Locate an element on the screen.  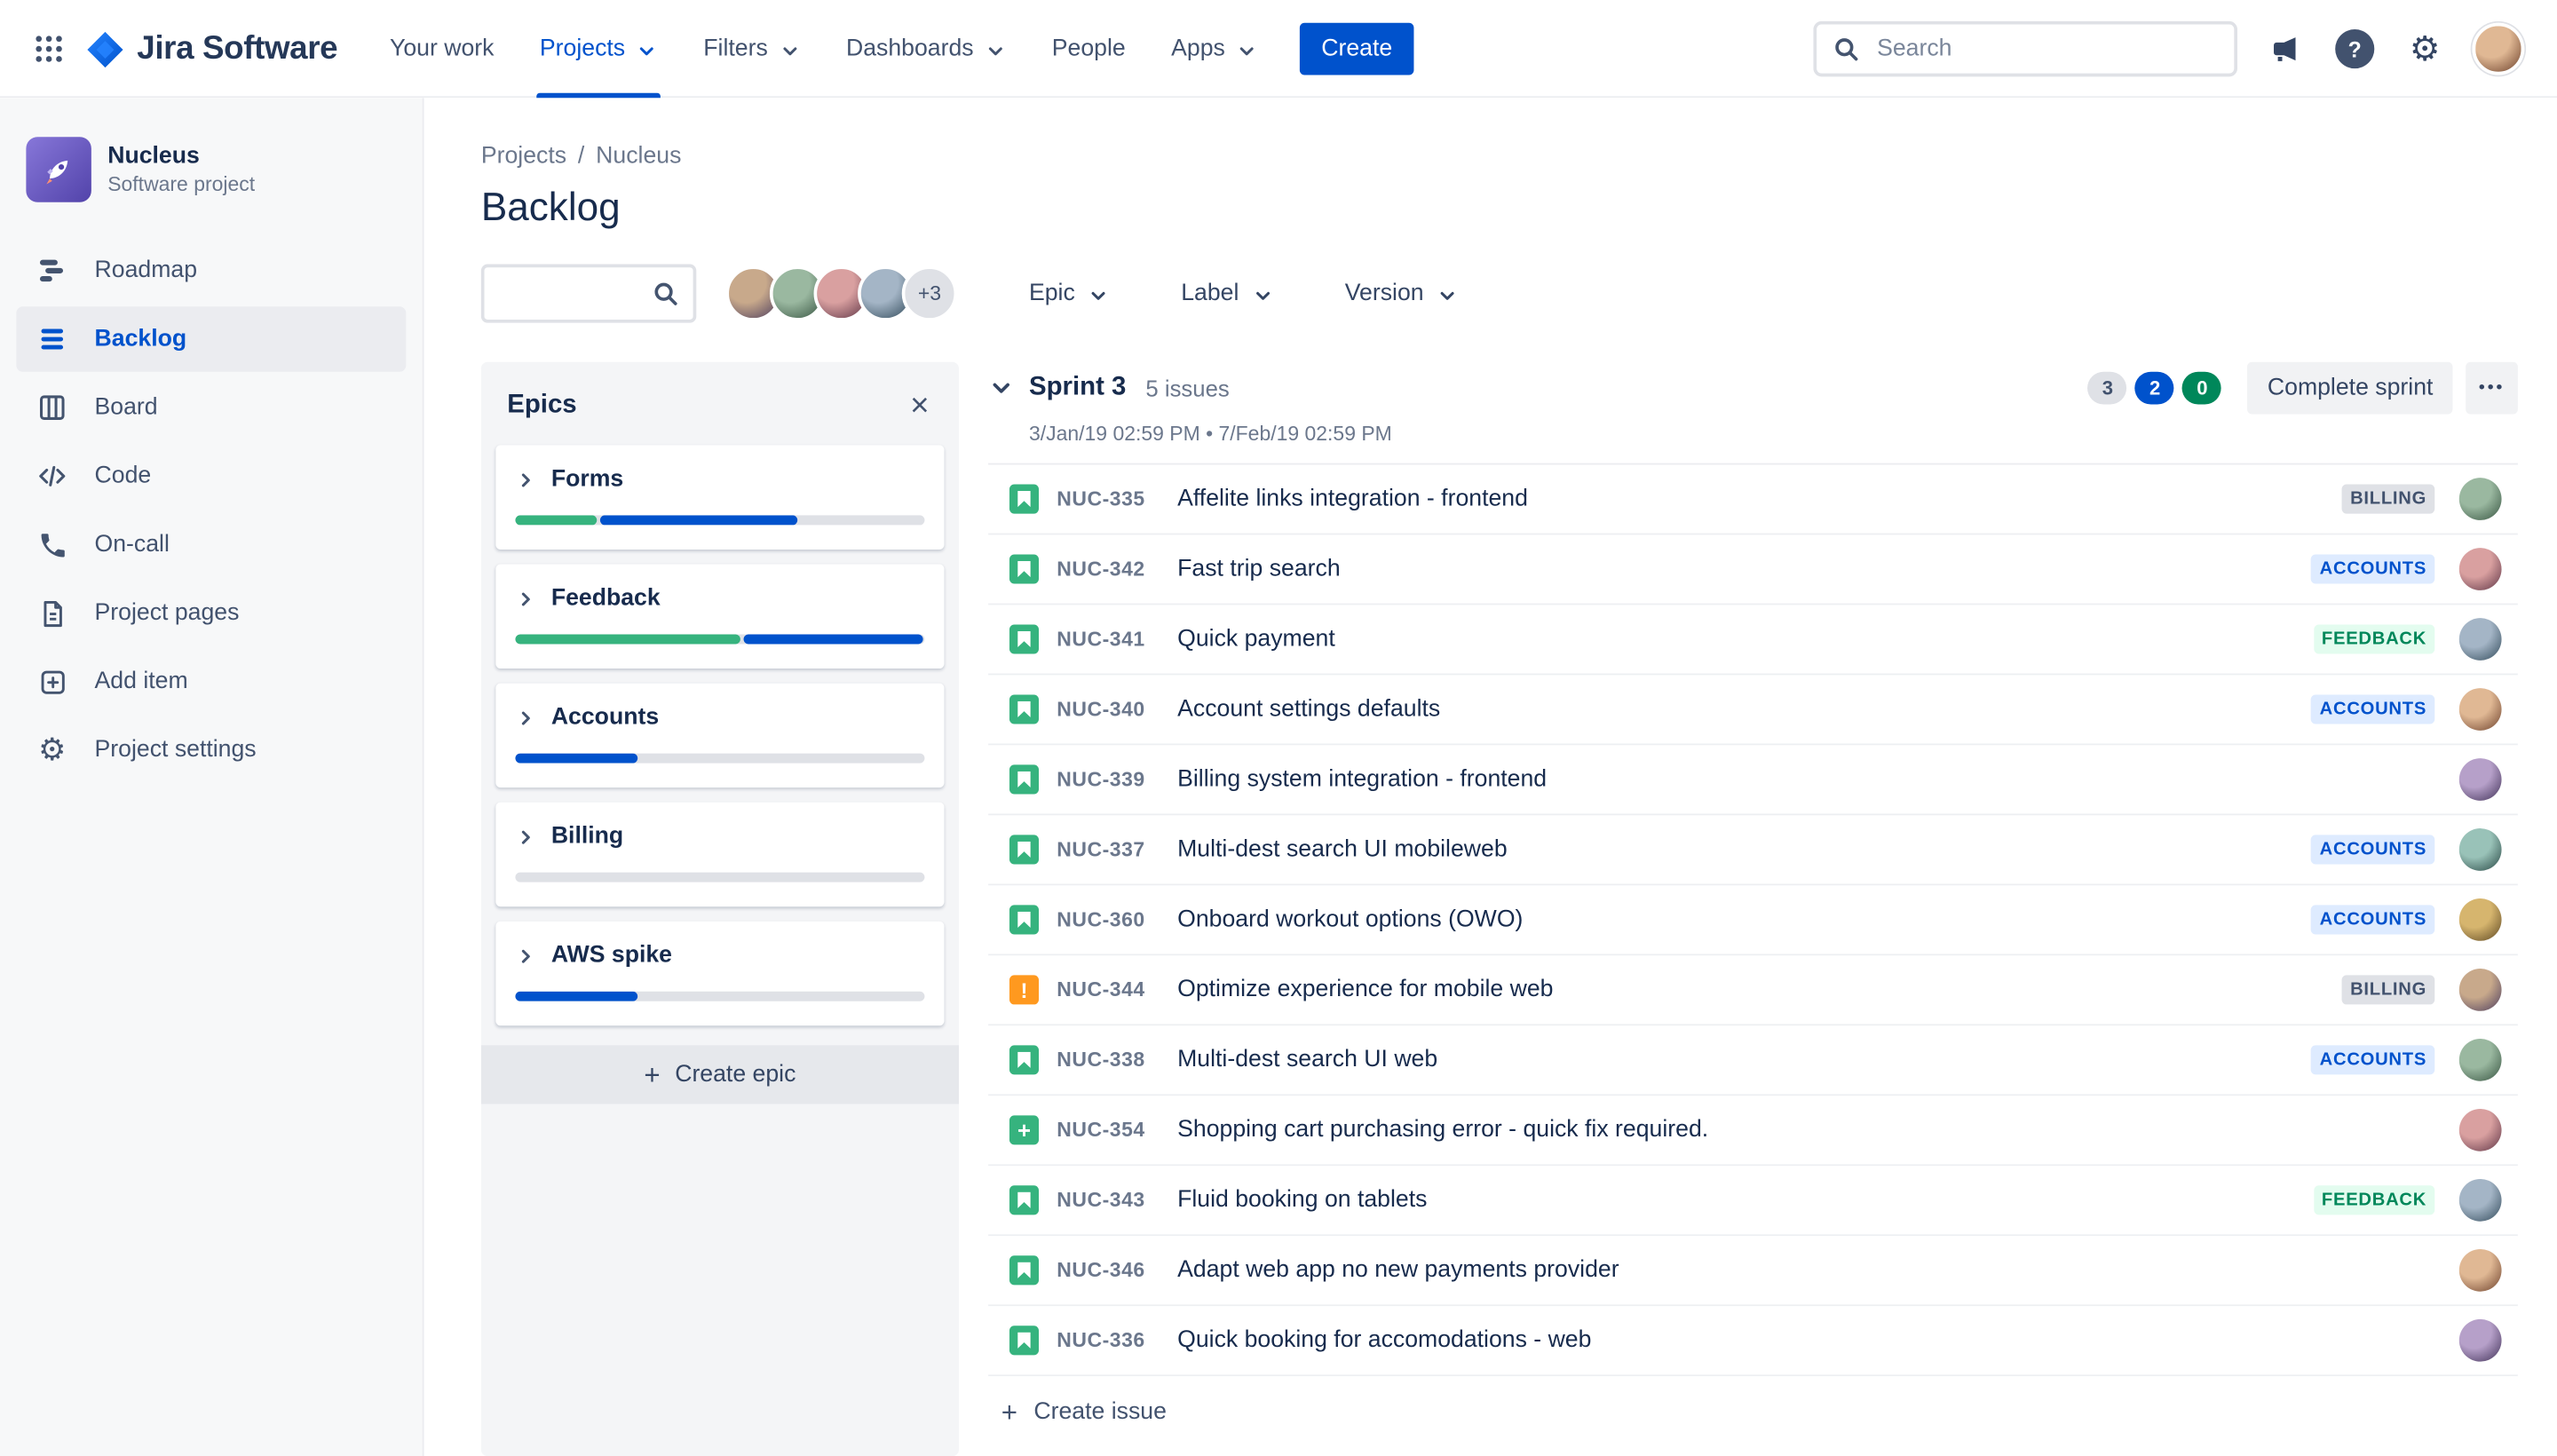
filter-dropdowns: Epic Label Version is located at coordinates (1207, 293).